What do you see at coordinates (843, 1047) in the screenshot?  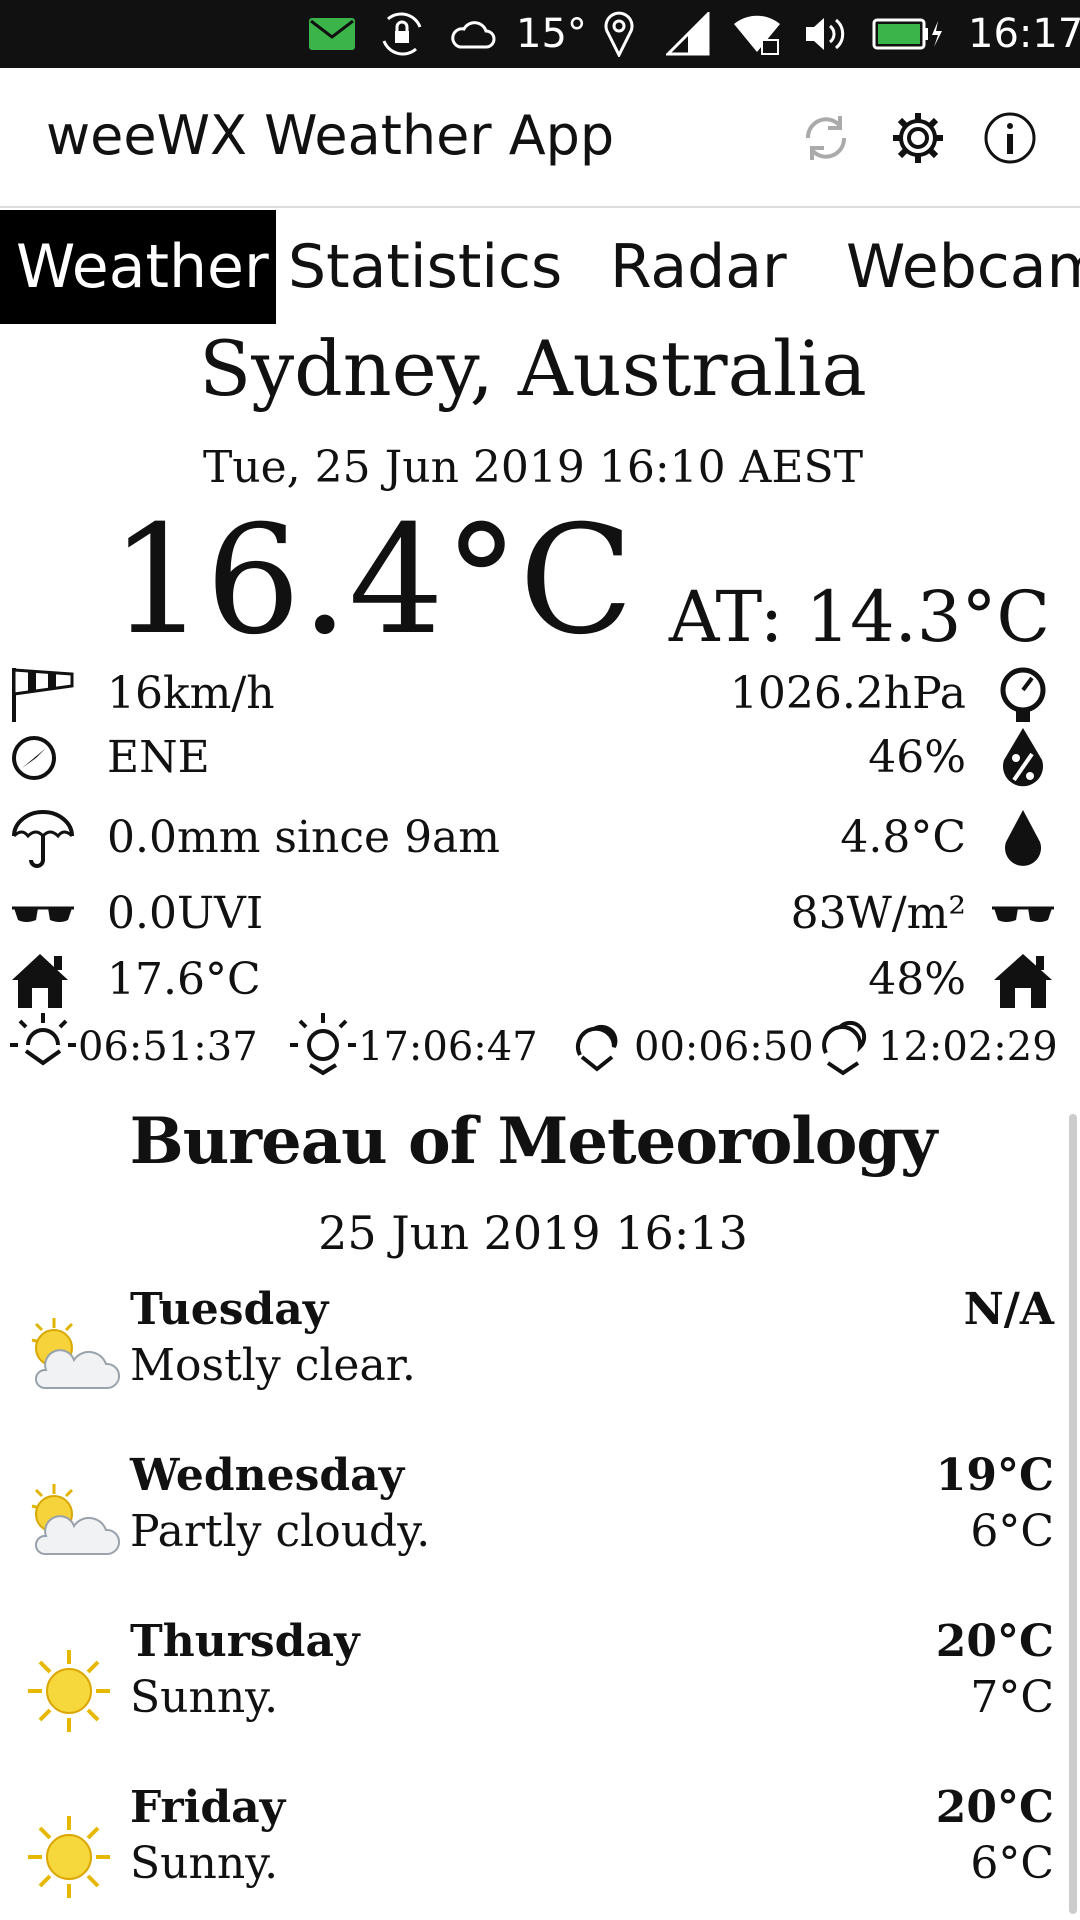 I see `moonset-icon` at bounding box center [843, 1047].